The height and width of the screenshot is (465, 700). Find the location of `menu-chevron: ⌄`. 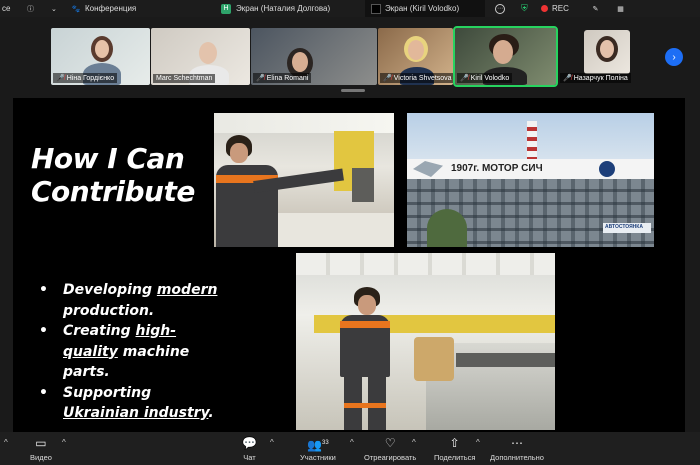

menu-chevron: ⌄ is located at coordinates (55, 8).